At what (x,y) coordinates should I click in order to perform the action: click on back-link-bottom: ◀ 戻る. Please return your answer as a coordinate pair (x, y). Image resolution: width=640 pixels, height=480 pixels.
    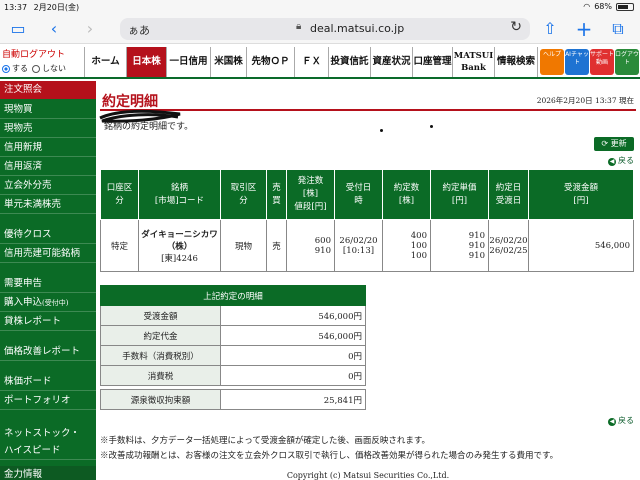
    Looking at the image, I should click on (621, 420).